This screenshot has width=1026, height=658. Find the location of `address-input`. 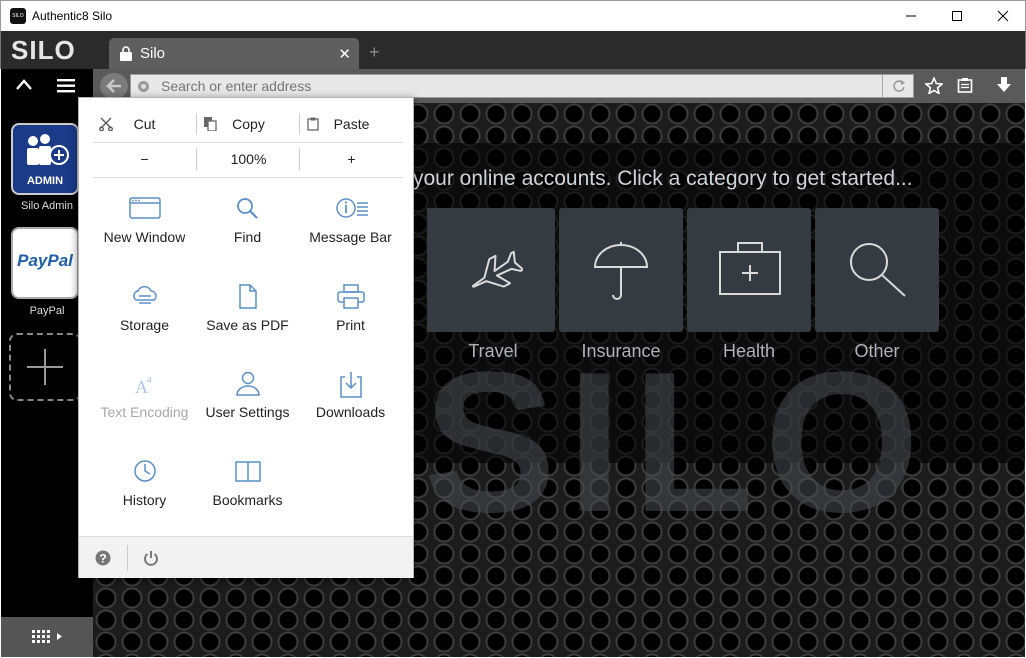

address-input is located at coordinates (511, 86).